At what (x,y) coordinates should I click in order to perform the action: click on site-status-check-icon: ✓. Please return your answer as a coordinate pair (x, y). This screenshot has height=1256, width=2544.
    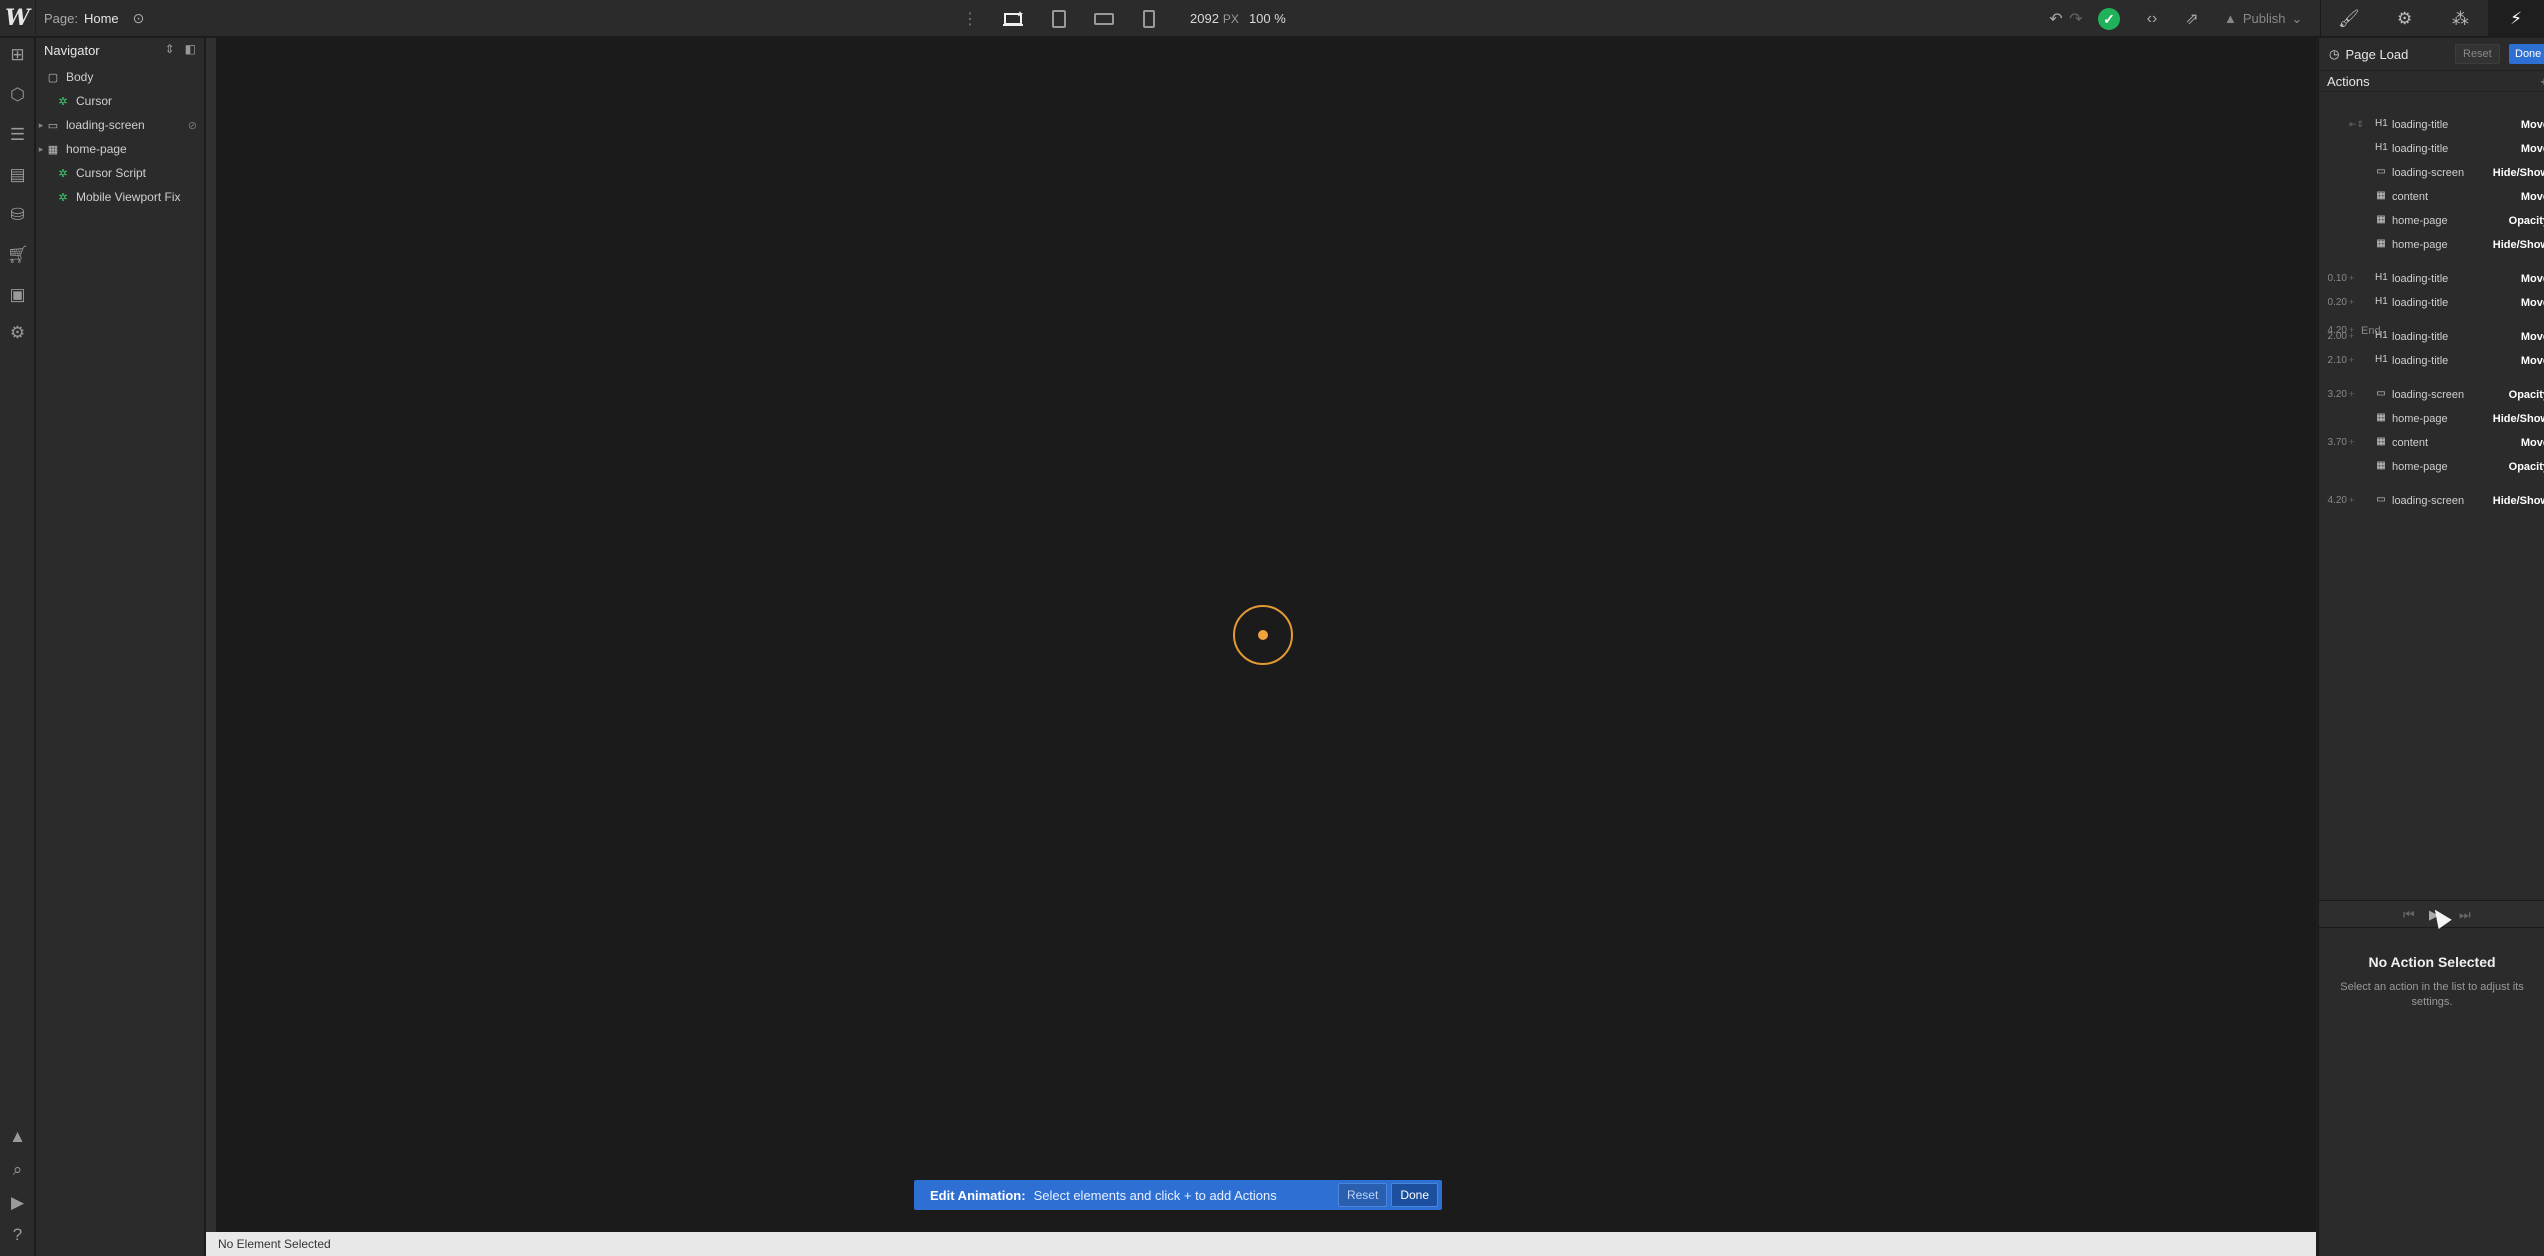
    Looking at the image, I should click on (2109, 19).